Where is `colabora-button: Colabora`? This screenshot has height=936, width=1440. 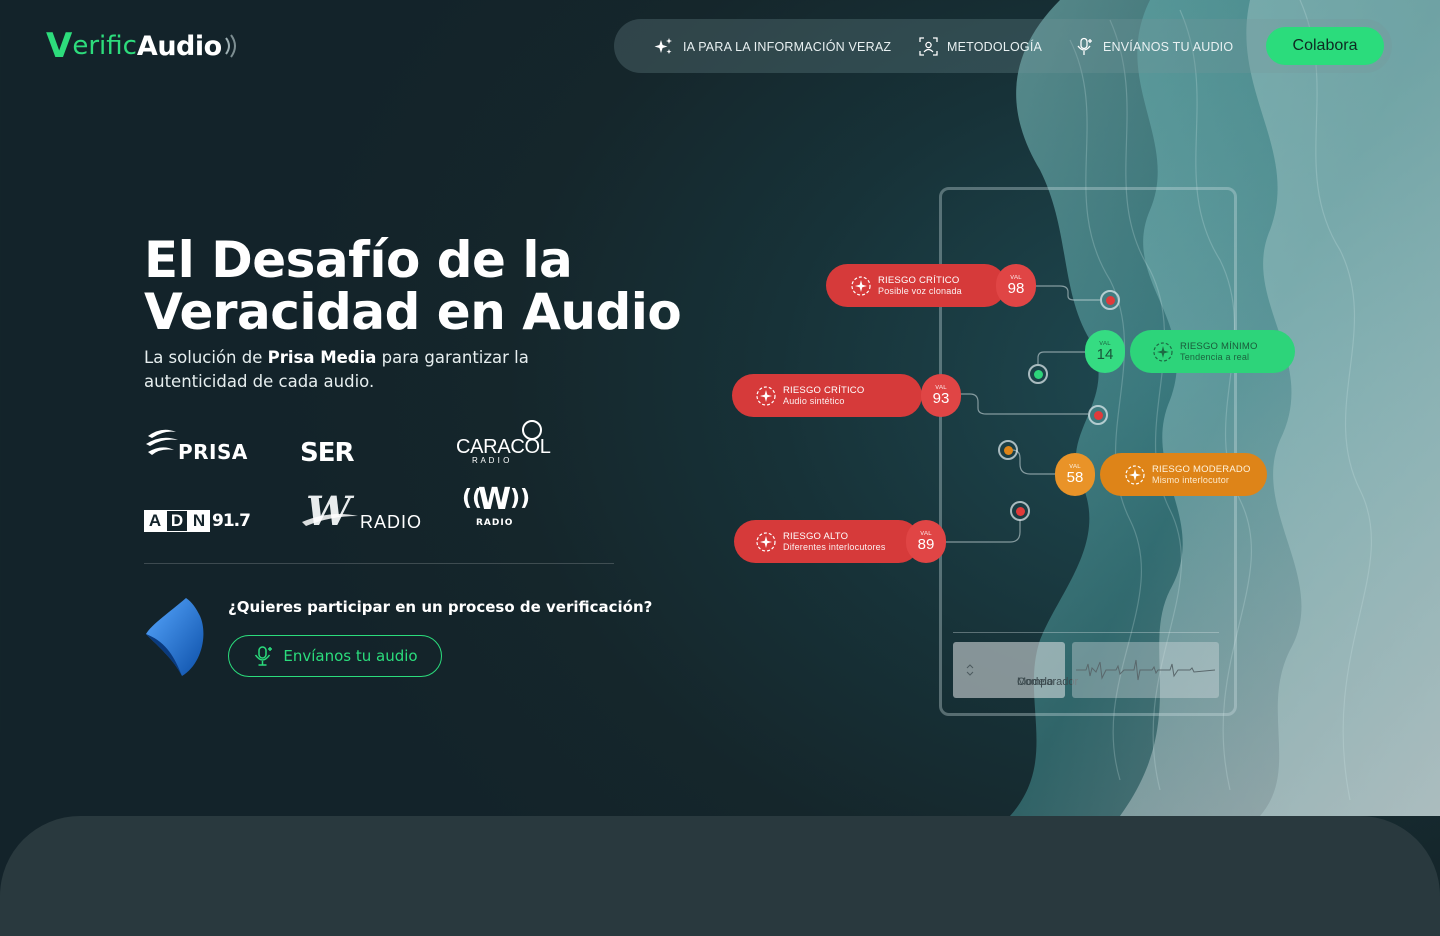 colabora-button: Colabora is located at coordinates (1325, 46).